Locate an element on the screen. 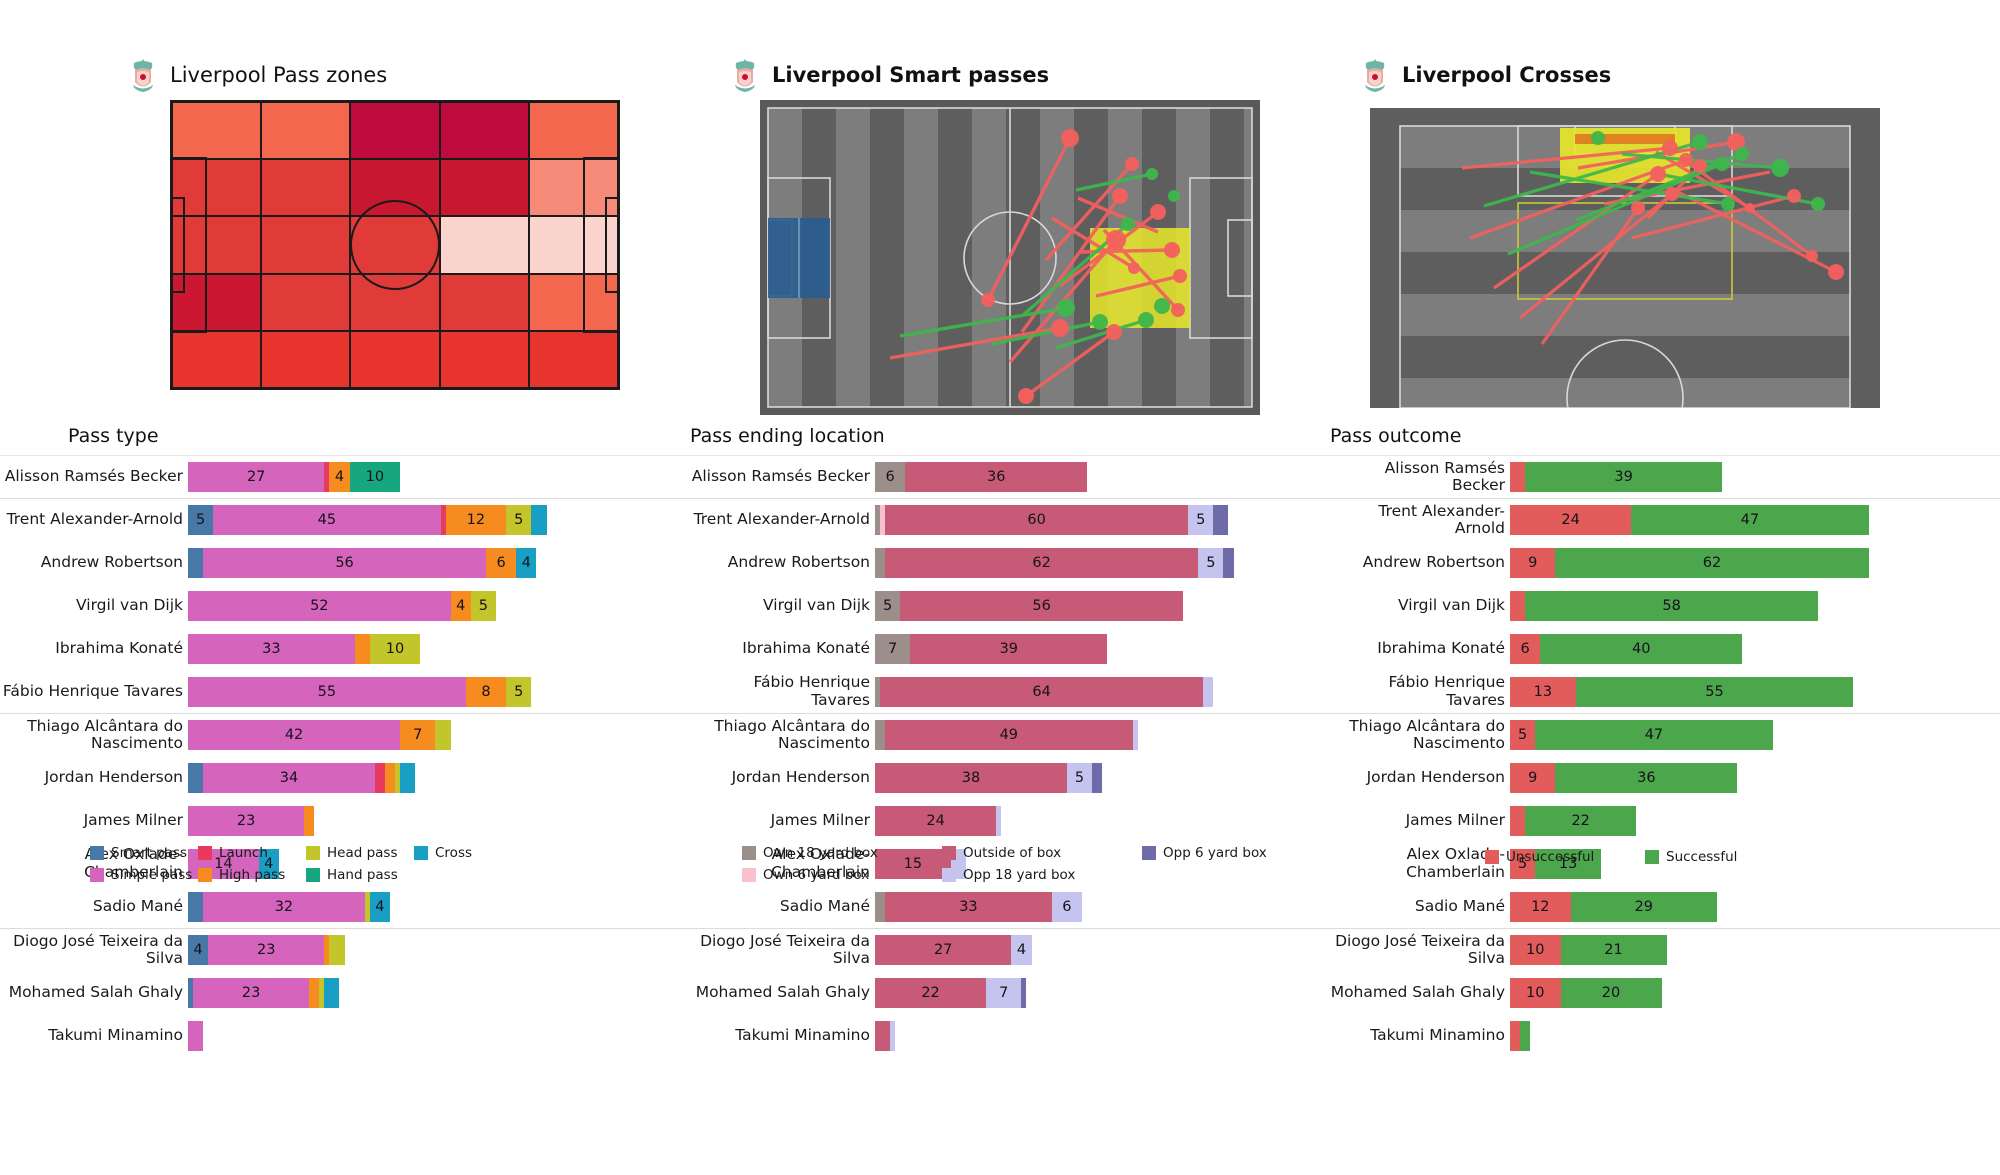 The image size is (2000, 1175). stacked-bar: 64 is located at coordinates (1102, 691).